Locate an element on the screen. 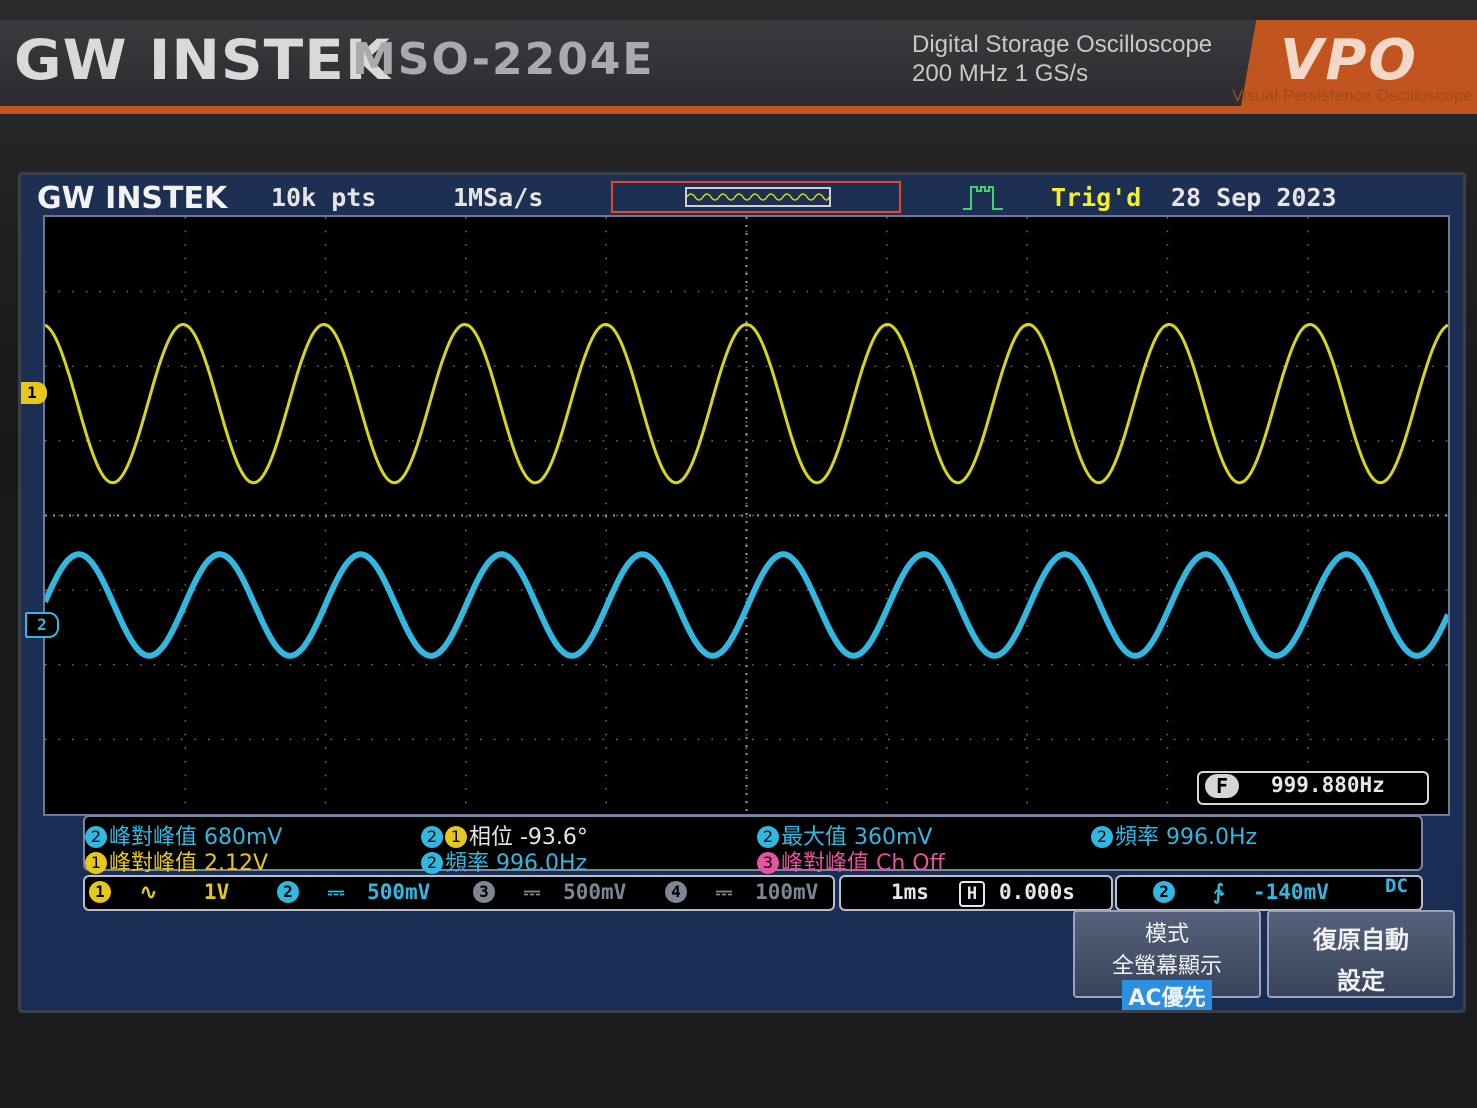 Image resolution: width=1477 pixels, height=1108 pixels. time-per-div: 1ms is located at coordinates (910, 892).